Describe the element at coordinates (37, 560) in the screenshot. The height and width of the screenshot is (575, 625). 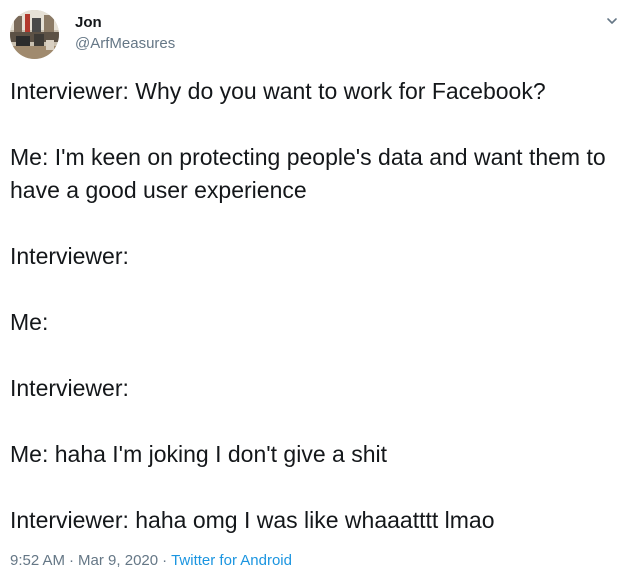
I see `tweet-time: 9:52 AM` at that location.